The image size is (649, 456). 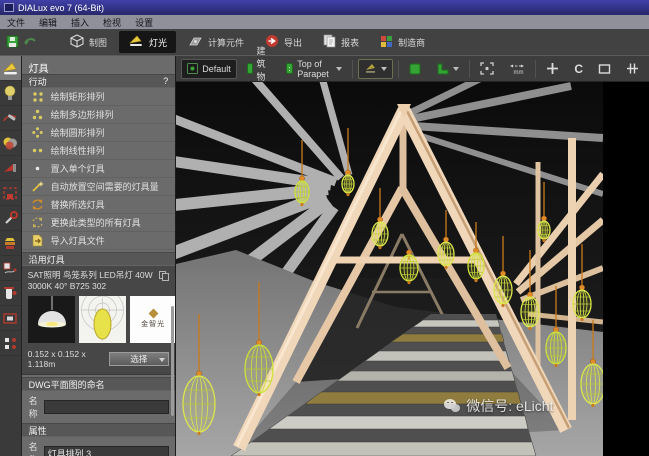 What do you see at coordinates (98, 115) in the screenshot?
I see `action-draw-polygon-arrangement: 绘制多边形排列` at bounding box center [98, 115].